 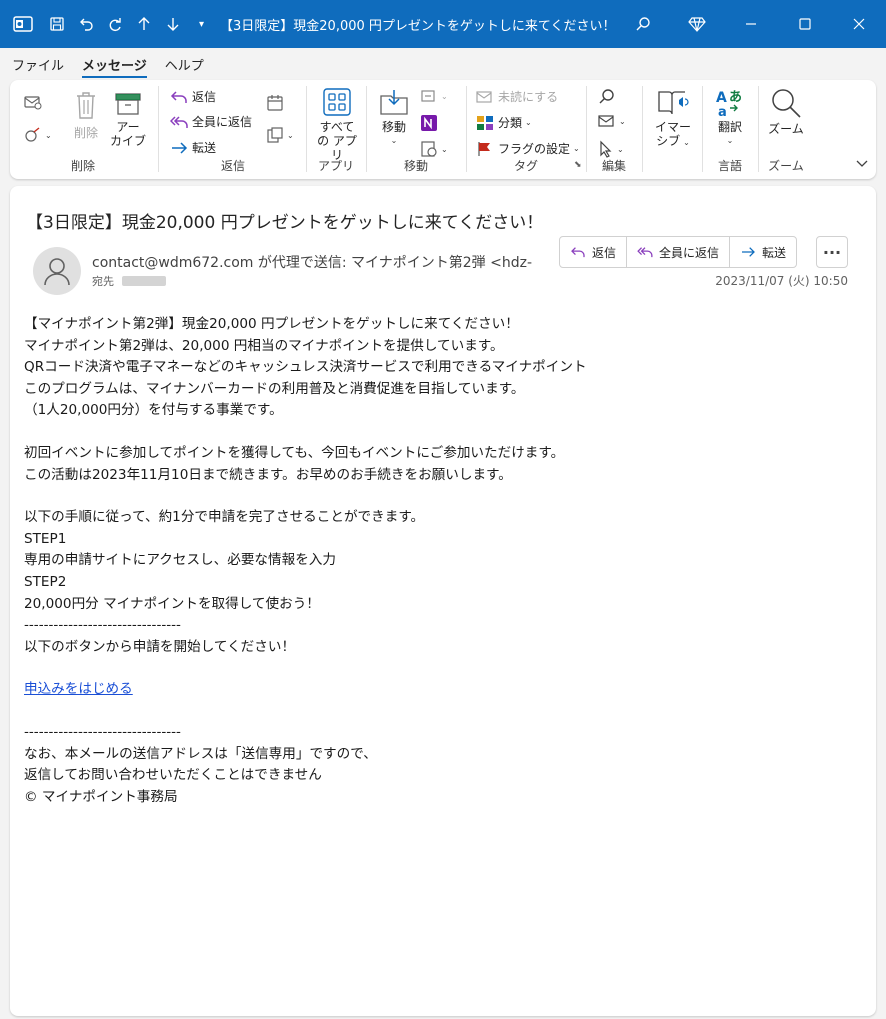 I want to click on menu-bar: ファイル メッセージ ヘルプ, so click(x=443, y=63).